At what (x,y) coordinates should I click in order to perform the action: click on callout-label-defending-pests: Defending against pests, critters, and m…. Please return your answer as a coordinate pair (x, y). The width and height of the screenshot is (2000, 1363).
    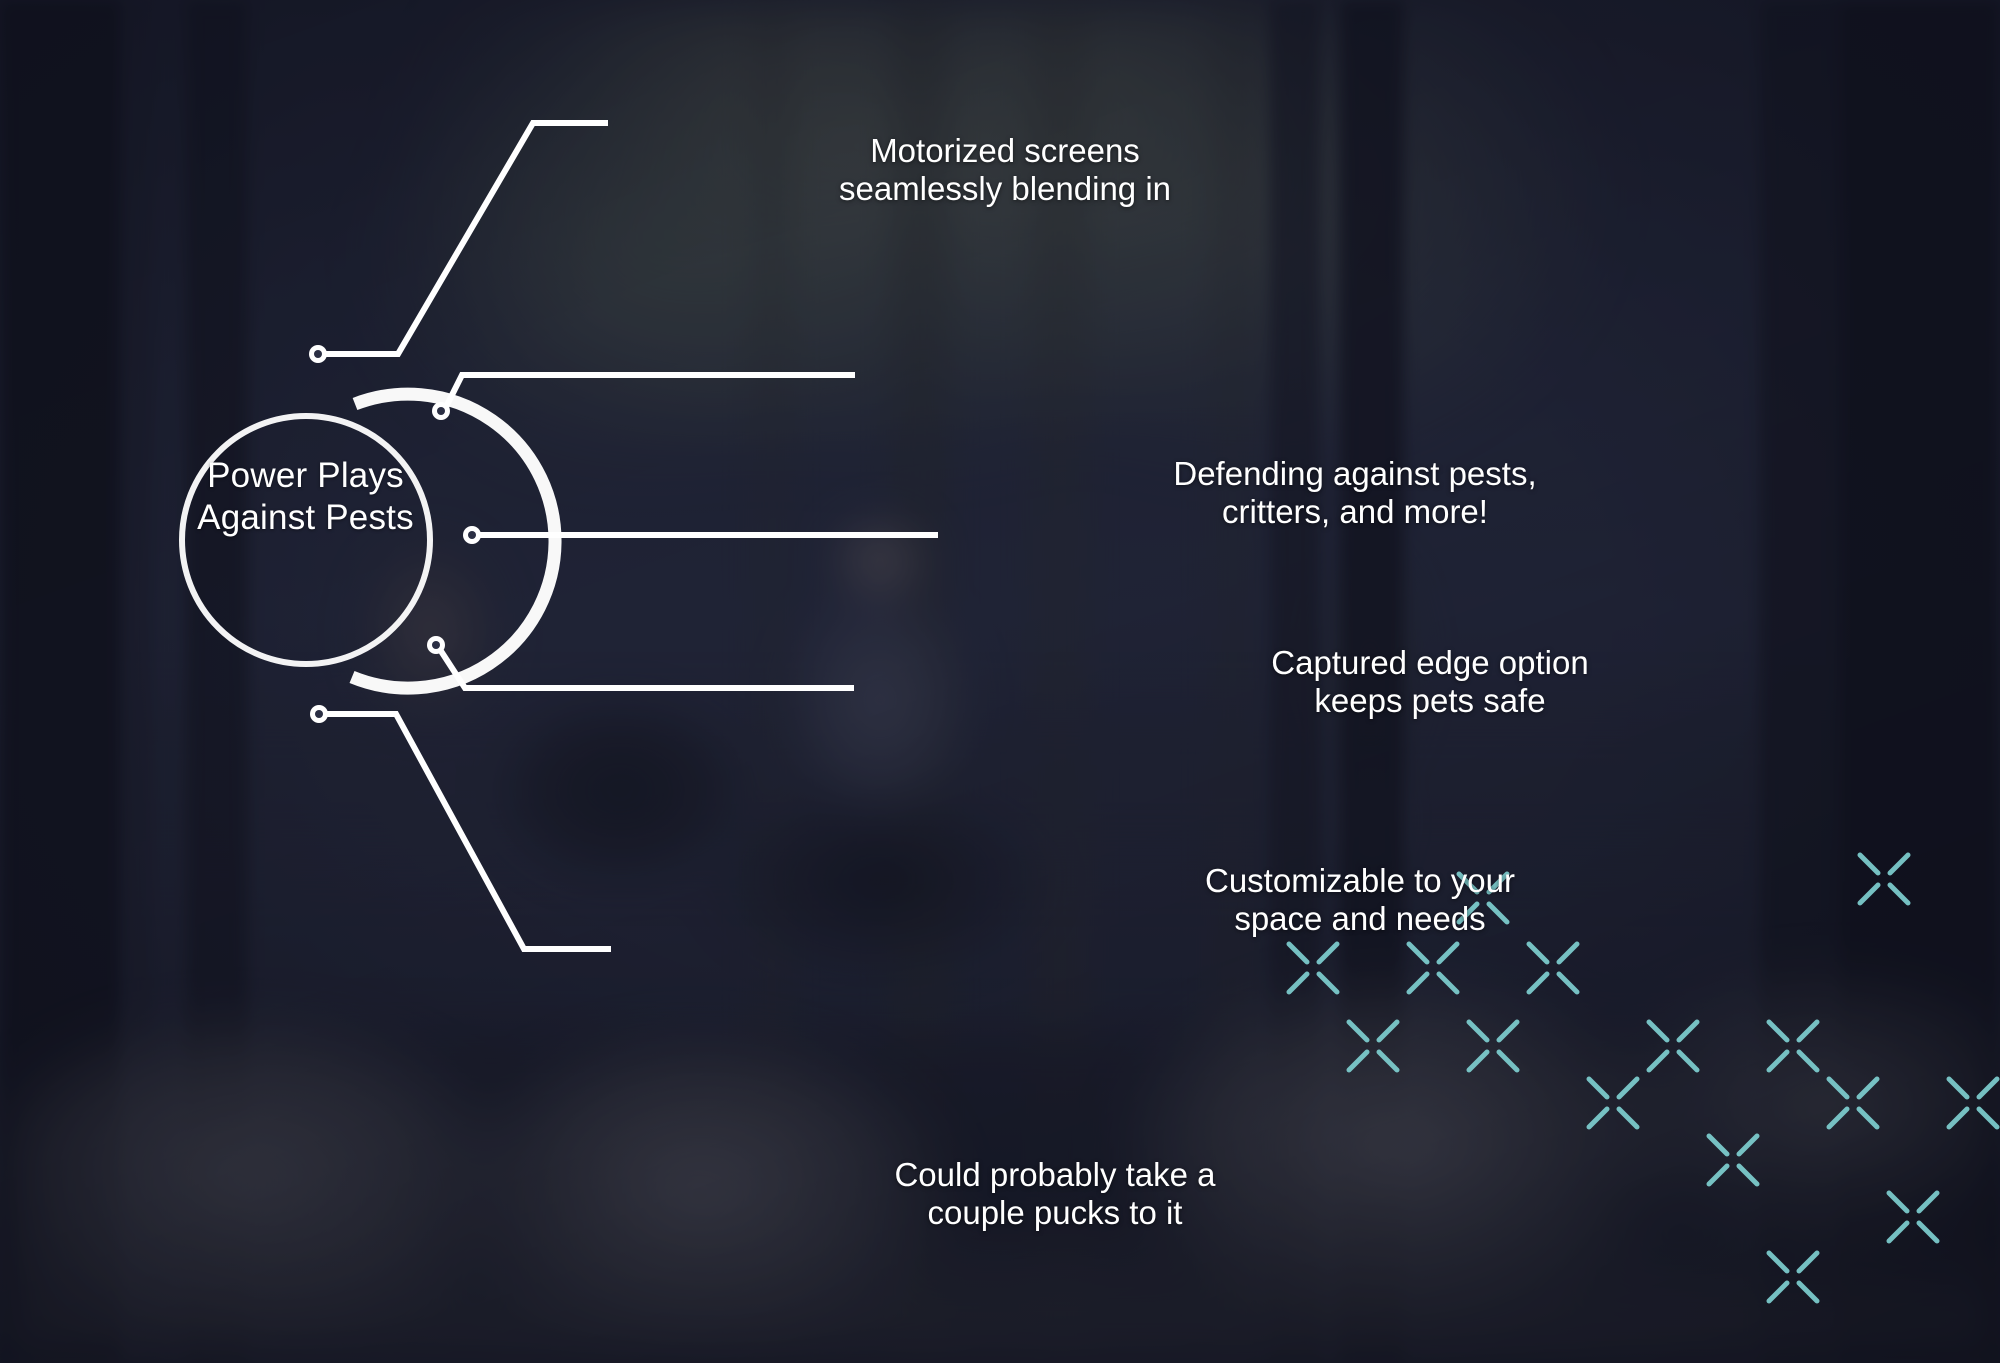
    Looking at the image, I should click on (1355, 493).